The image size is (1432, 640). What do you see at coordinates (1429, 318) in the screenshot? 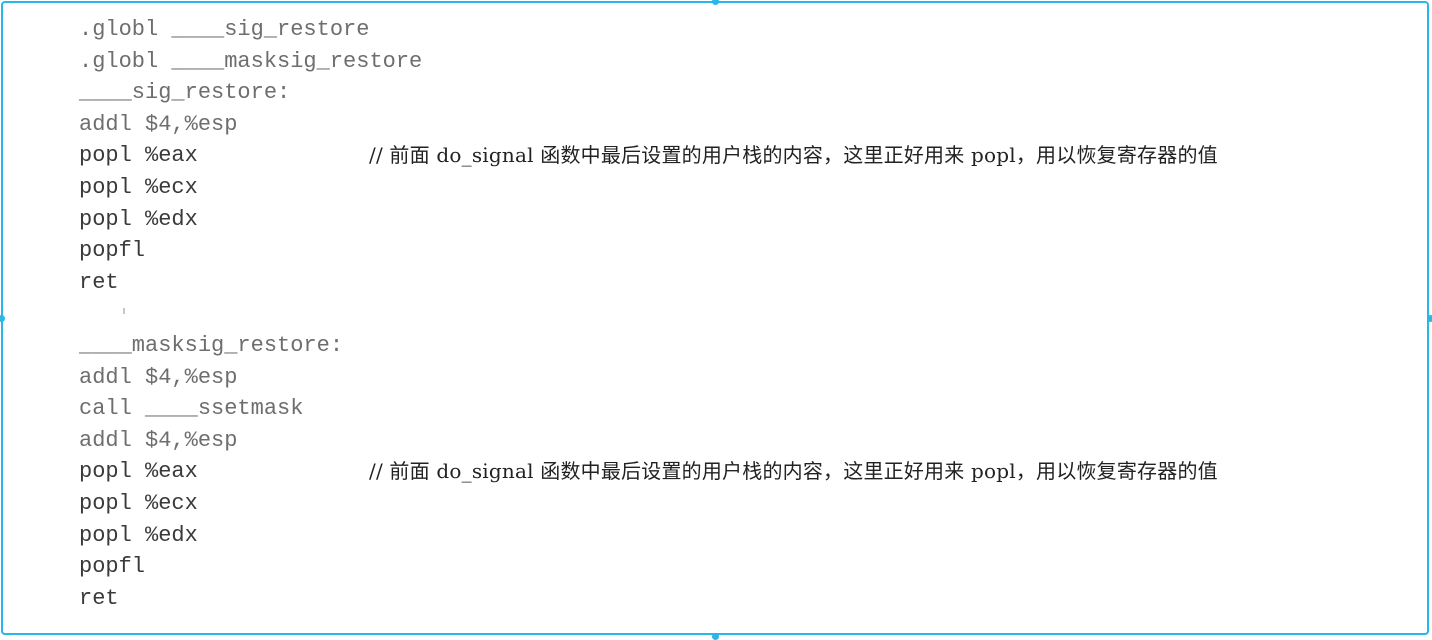
I see `resize-handle-right` at bounding box center [1429, 318].